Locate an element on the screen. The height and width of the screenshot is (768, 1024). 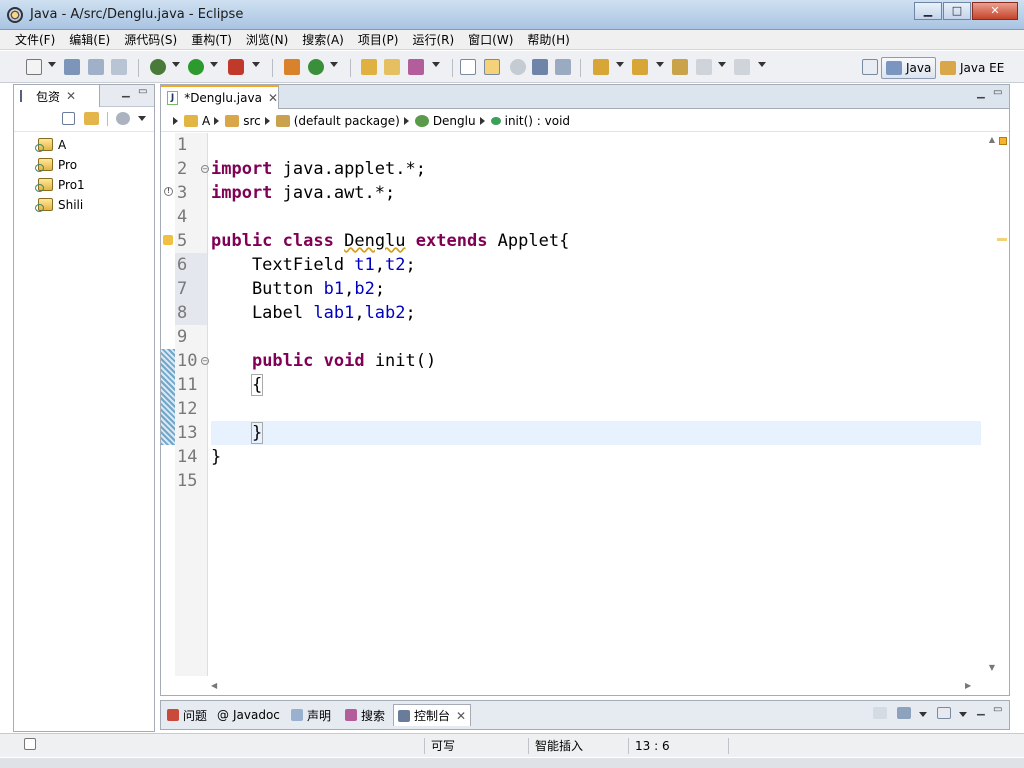
tab-problems: 问题 is located at coordinates (187, 715).